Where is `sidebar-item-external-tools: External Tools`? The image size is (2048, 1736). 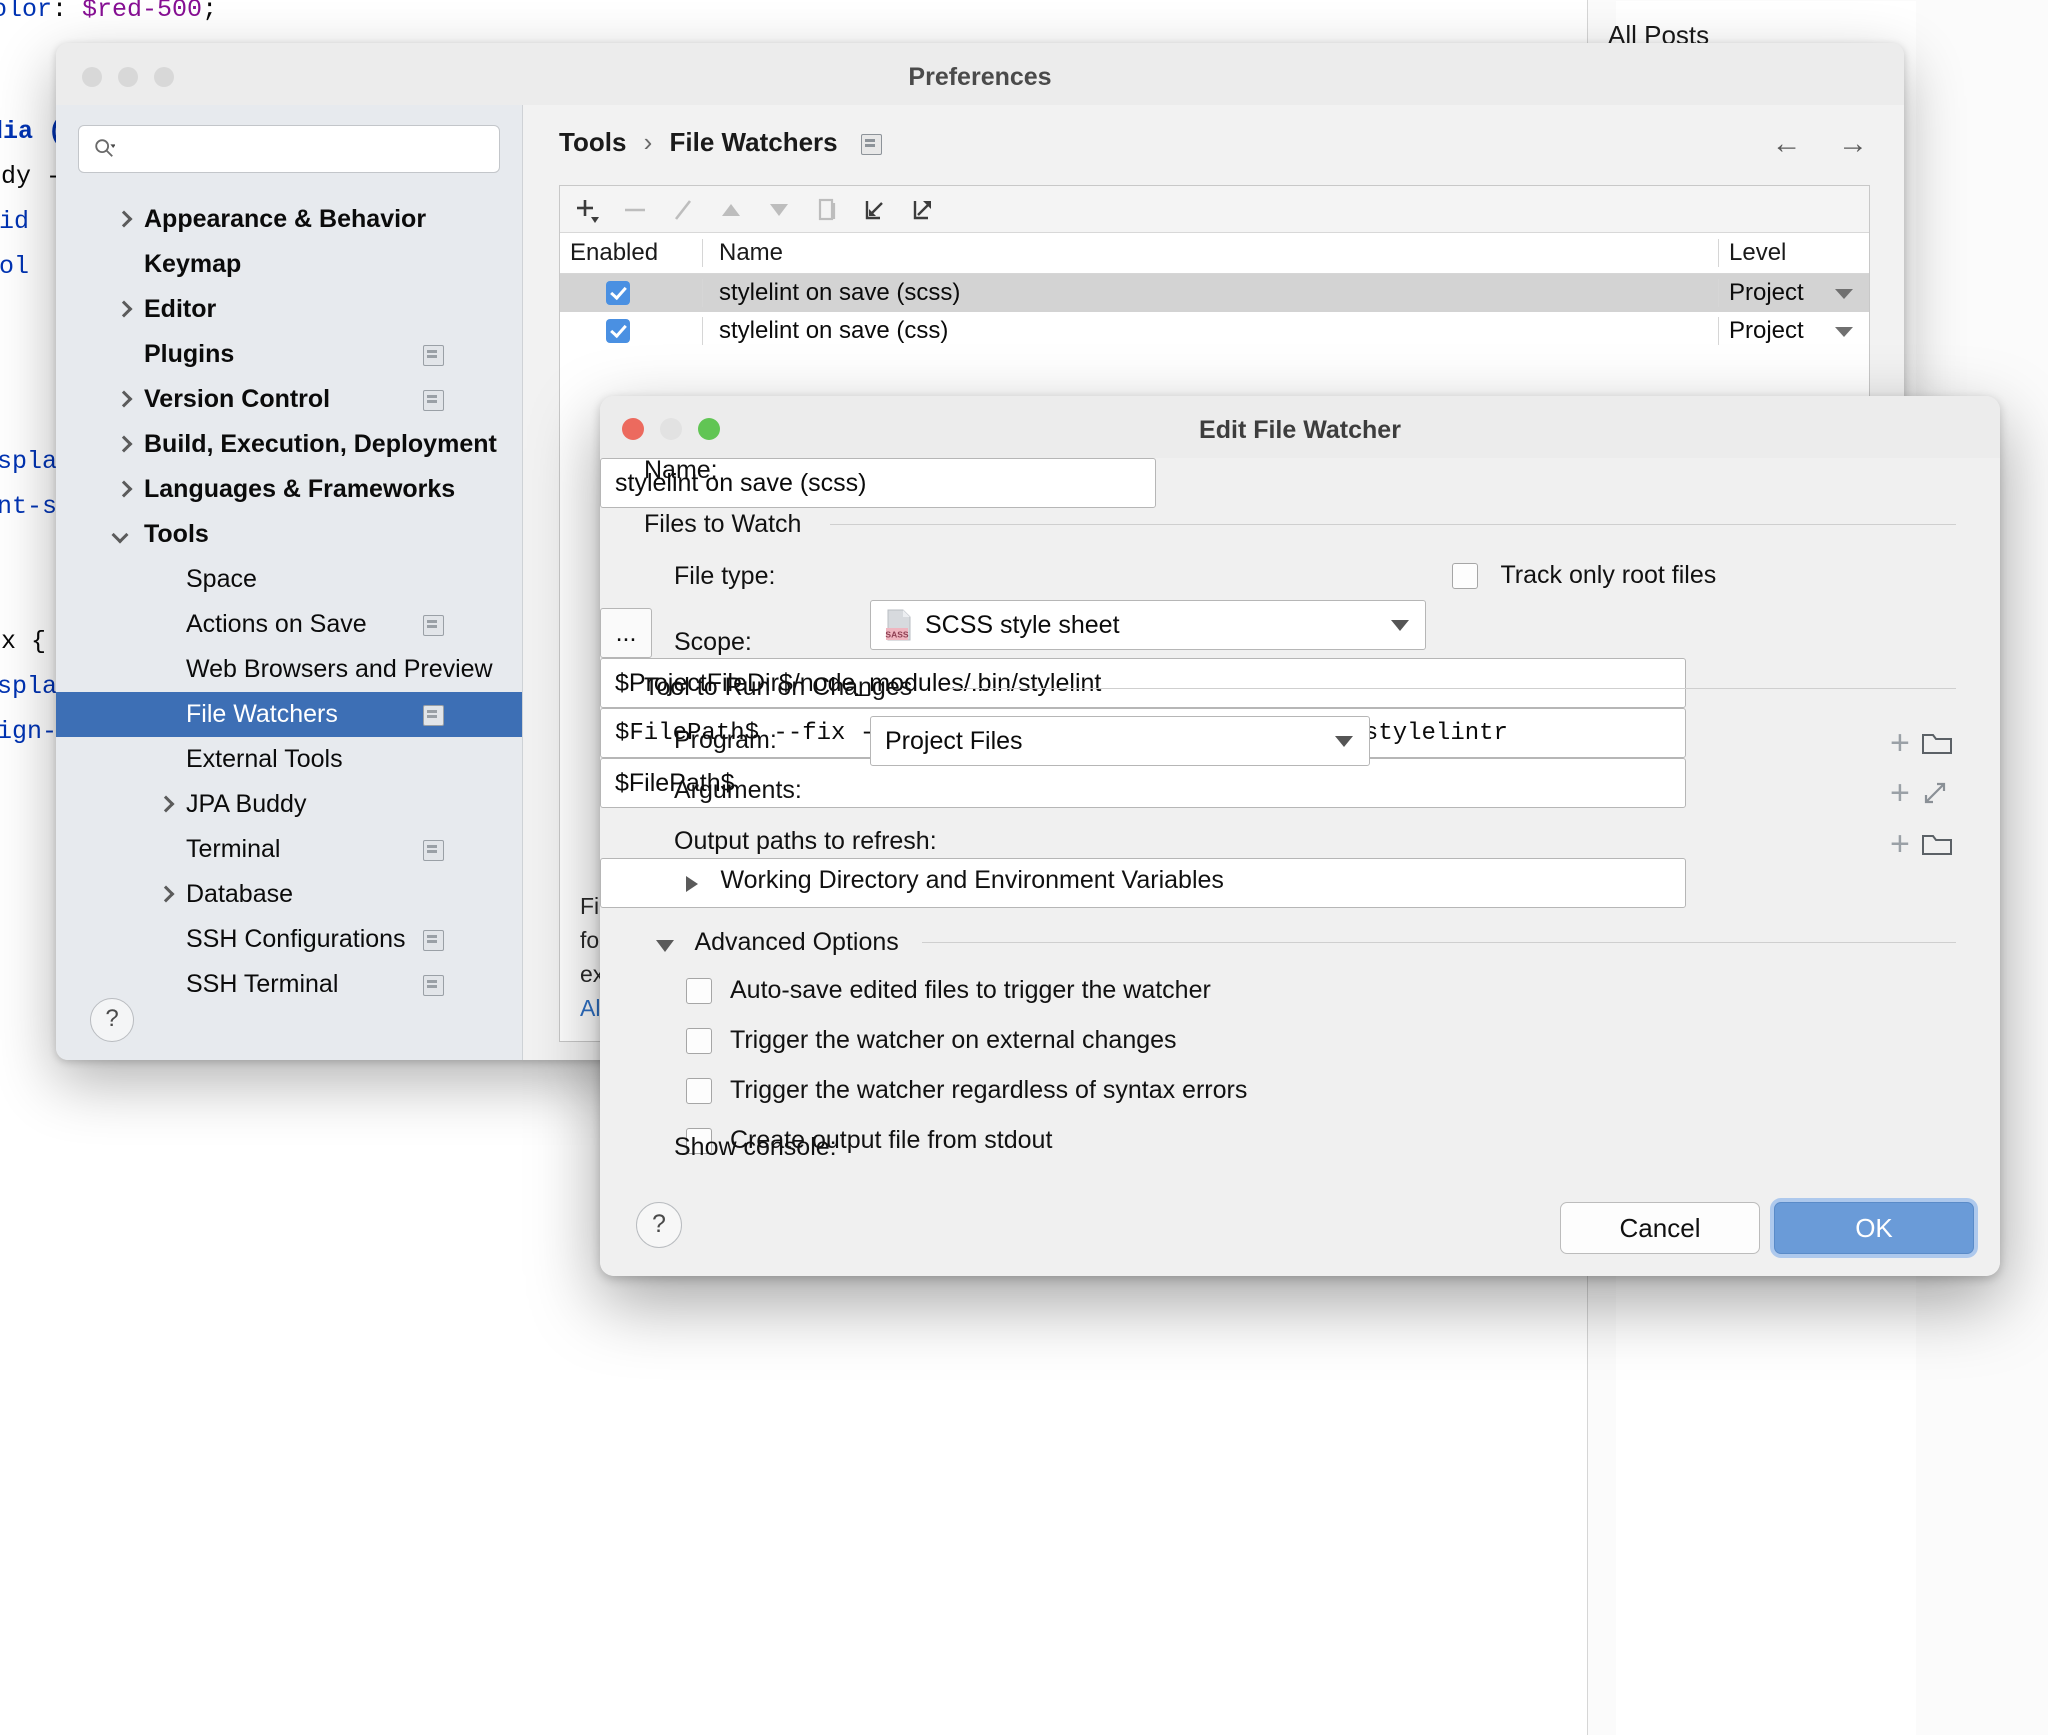 sidebar-item-external-tools: External Tools is located at coordinates (289, 759).